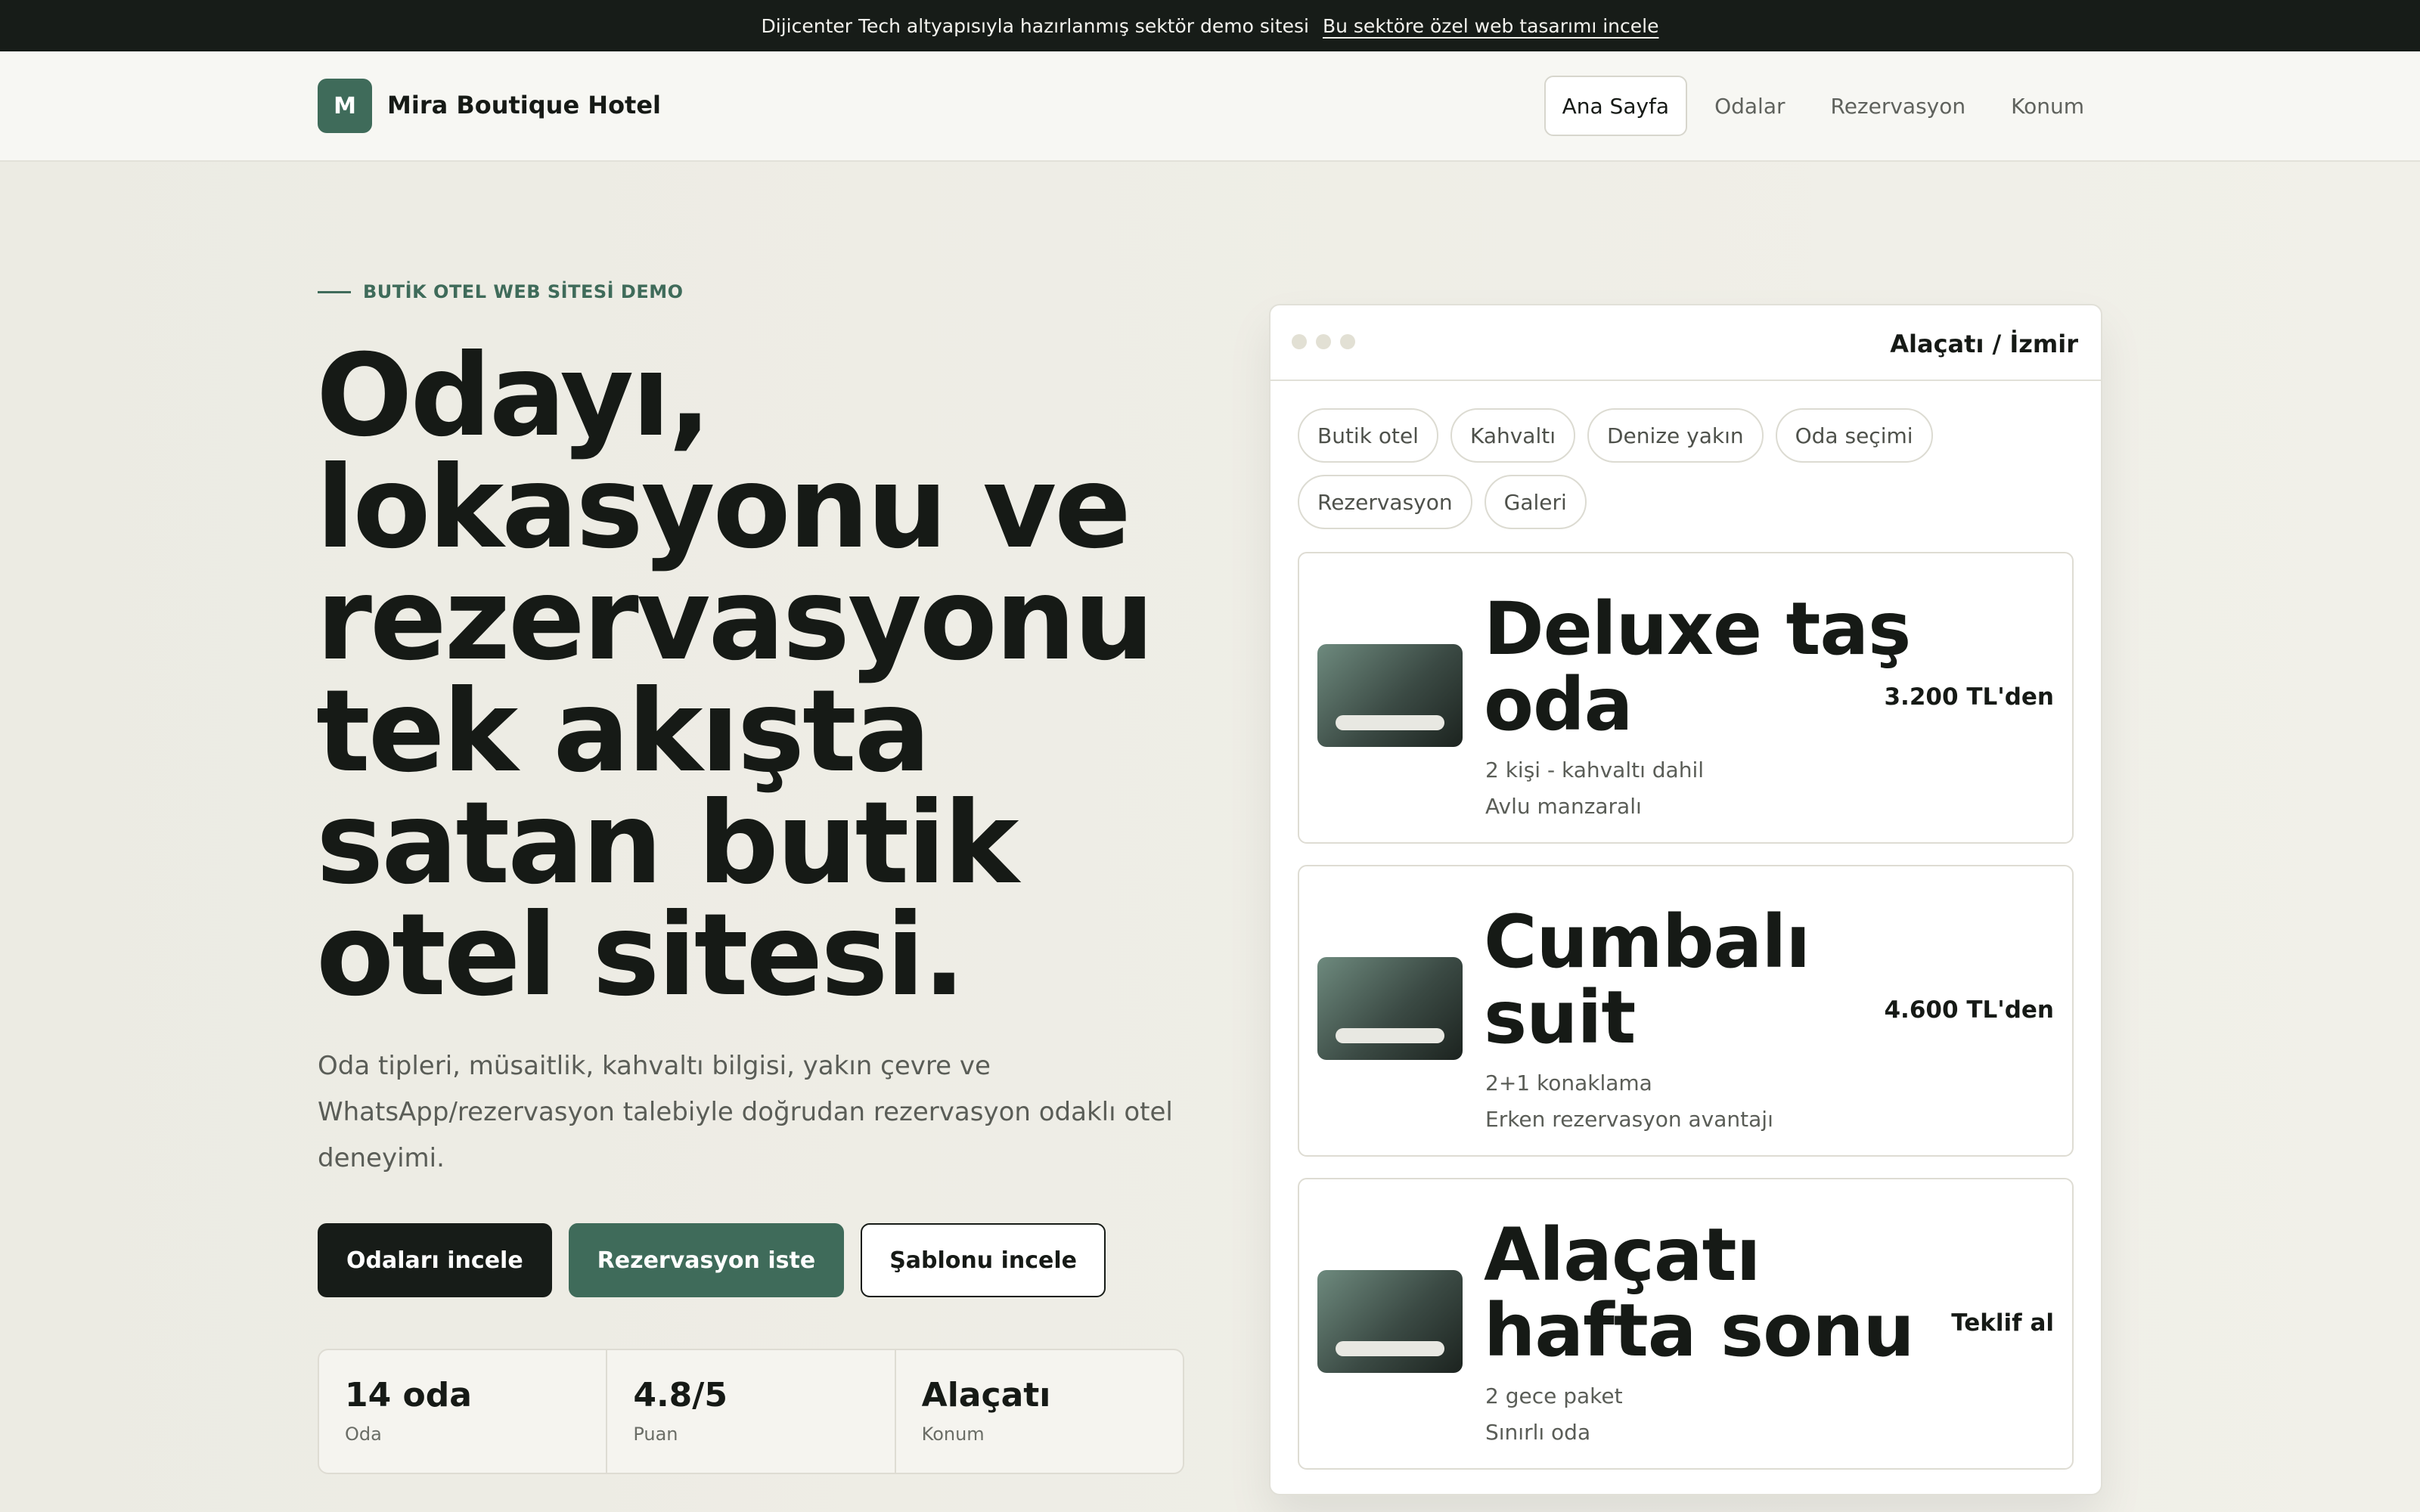 The image size is (2420, 1512). Describe the element at coordinates (953, 1434) in the screenshot. I see `stat-label: Konum` at that location.